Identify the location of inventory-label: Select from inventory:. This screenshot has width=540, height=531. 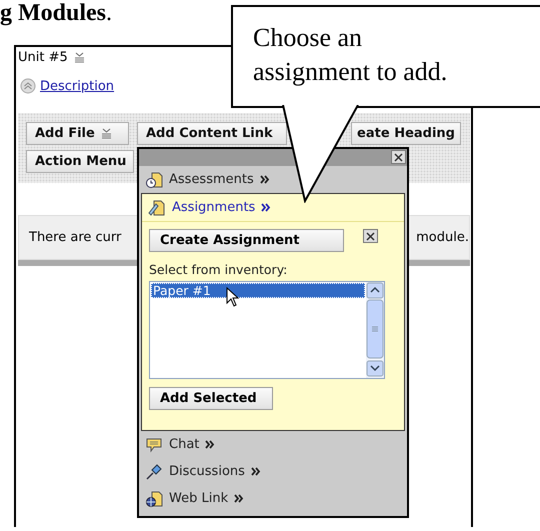
(218, 269).